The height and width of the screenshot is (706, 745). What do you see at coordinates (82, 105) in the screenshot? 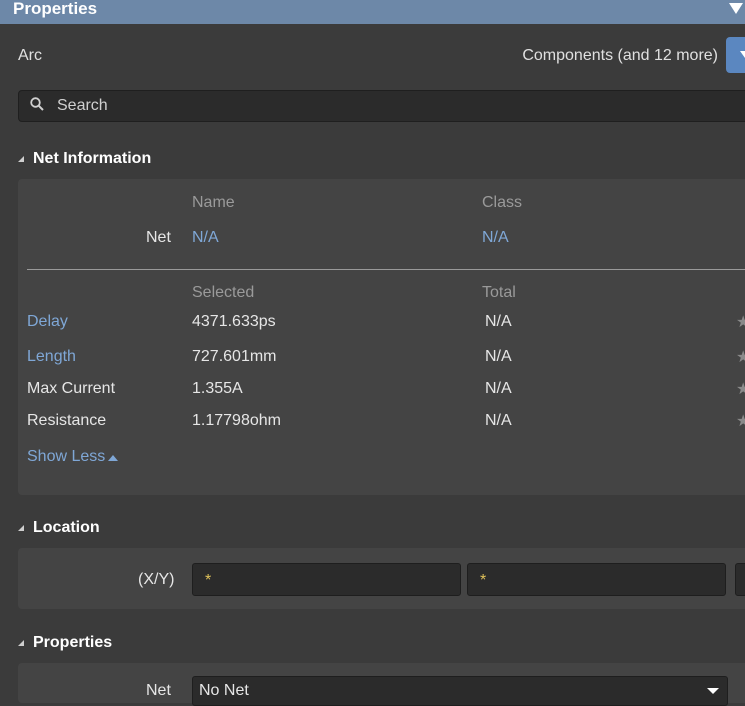
I see `search-placeholder: Search` at bounding box center [82, 105].